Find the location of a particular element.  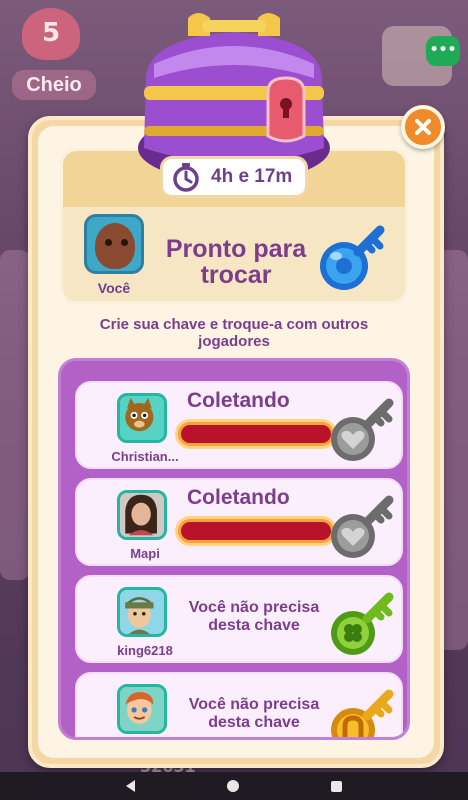

menu-button: ••• is located at coordinates (443, 51).